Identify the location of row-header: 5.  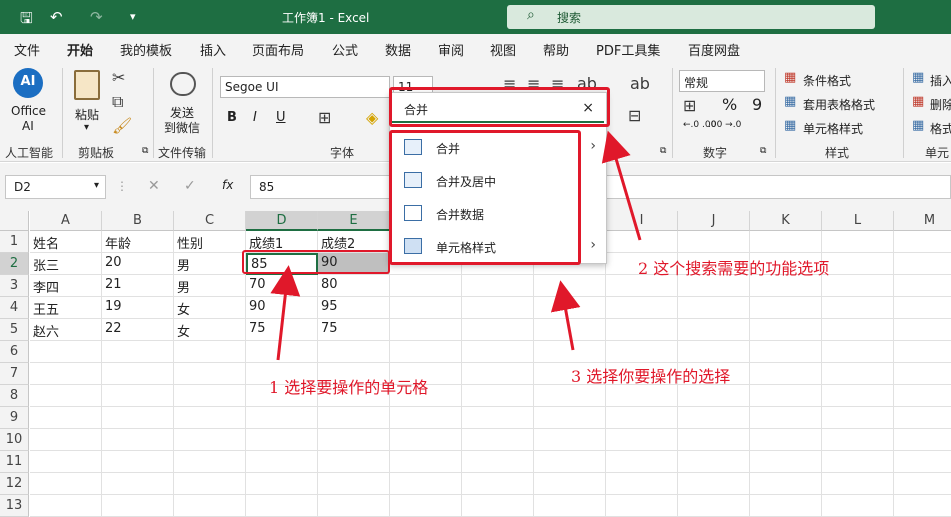
(14, 330).